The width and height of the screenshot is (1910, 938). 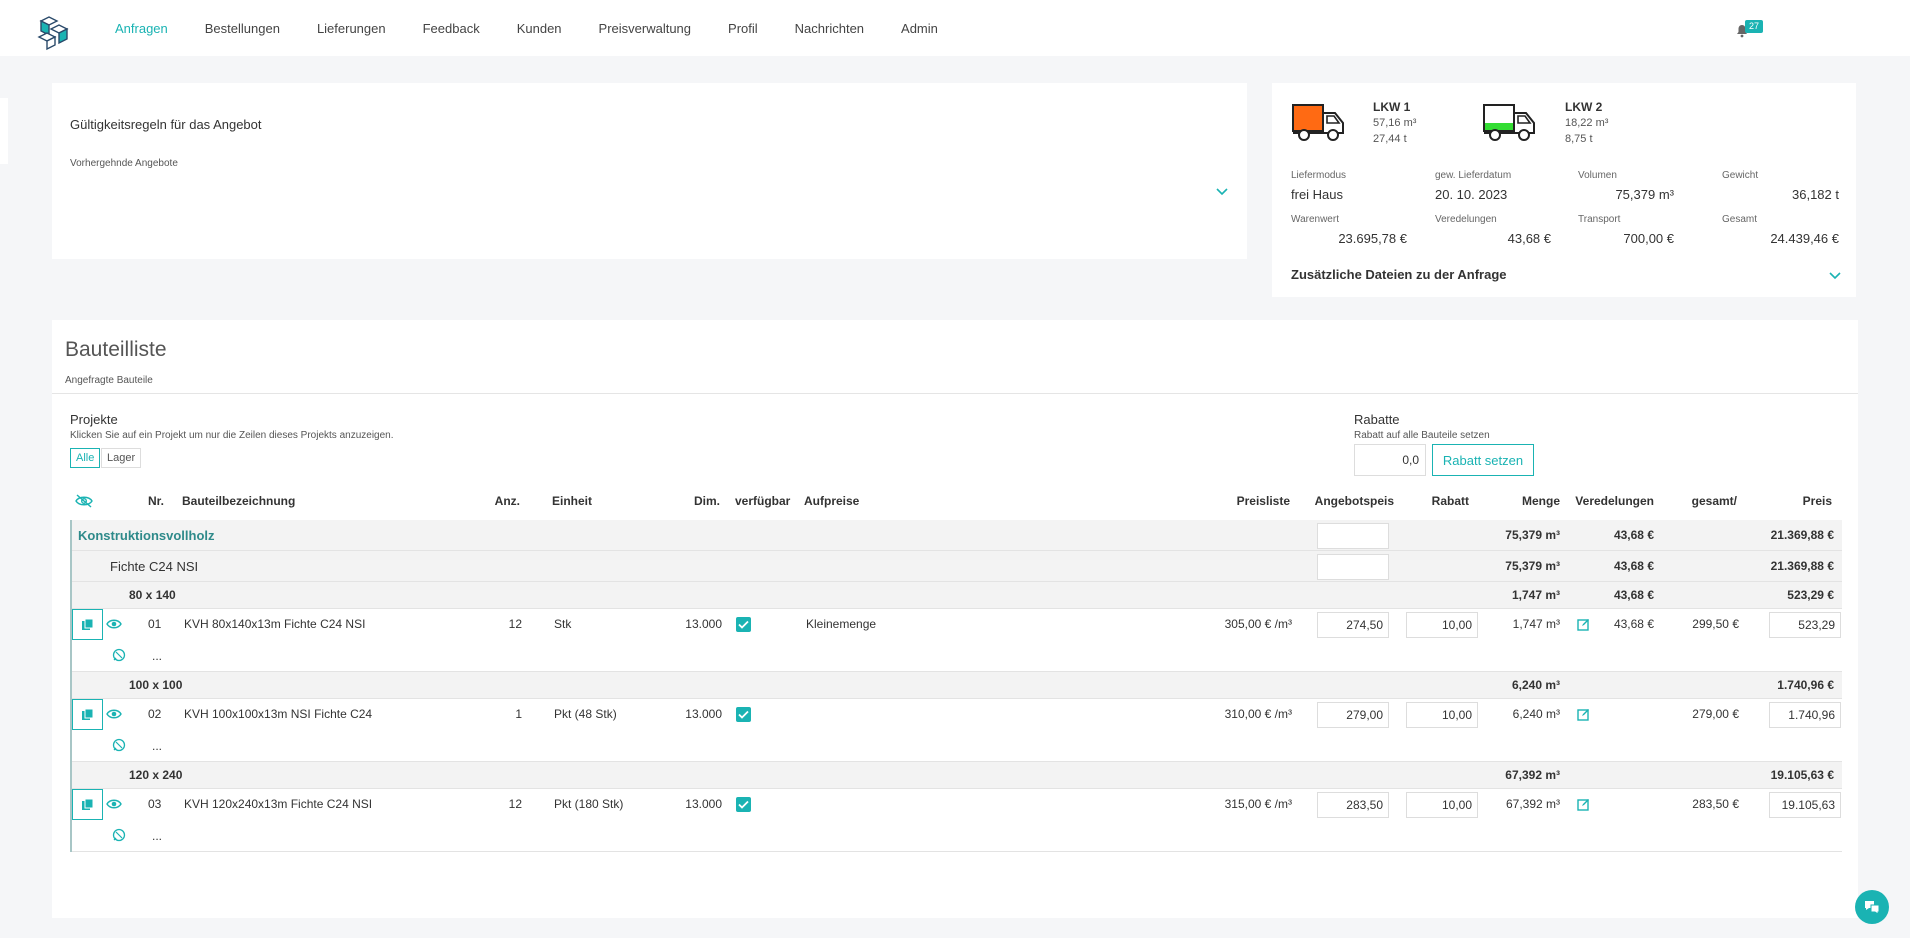 I want to click on group-veredelungen: 43,68 €, so click(x=1633, y=535).